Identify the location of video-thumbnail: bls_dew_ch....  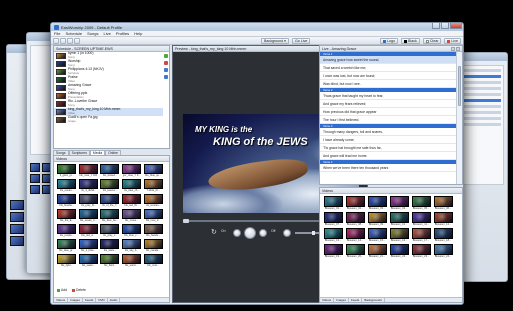
(132, 185).